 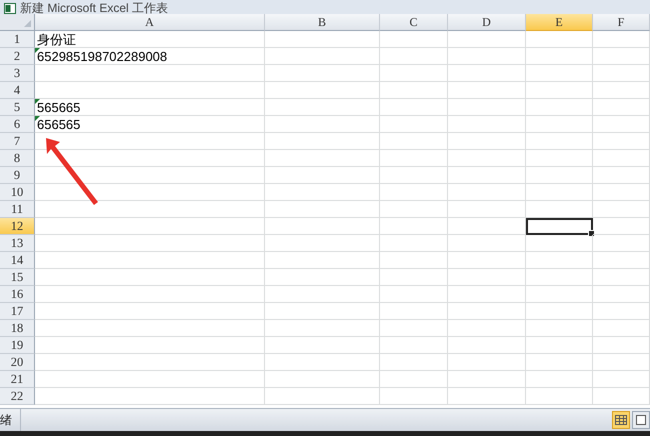 What do you see at coordinates (17, 243) in the screenshot?
I see `row-header: 13` at bounding box center [17, 243].